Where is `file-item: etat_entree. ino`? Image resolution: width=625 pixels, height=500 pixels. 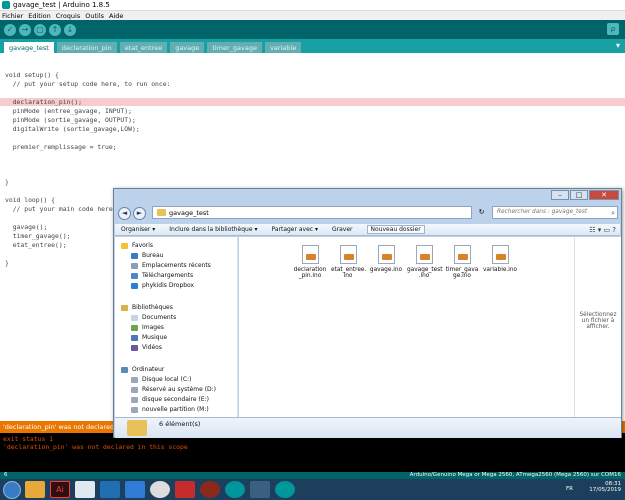 file-item: etat_entree. ino is located at coordinates (348, 262).